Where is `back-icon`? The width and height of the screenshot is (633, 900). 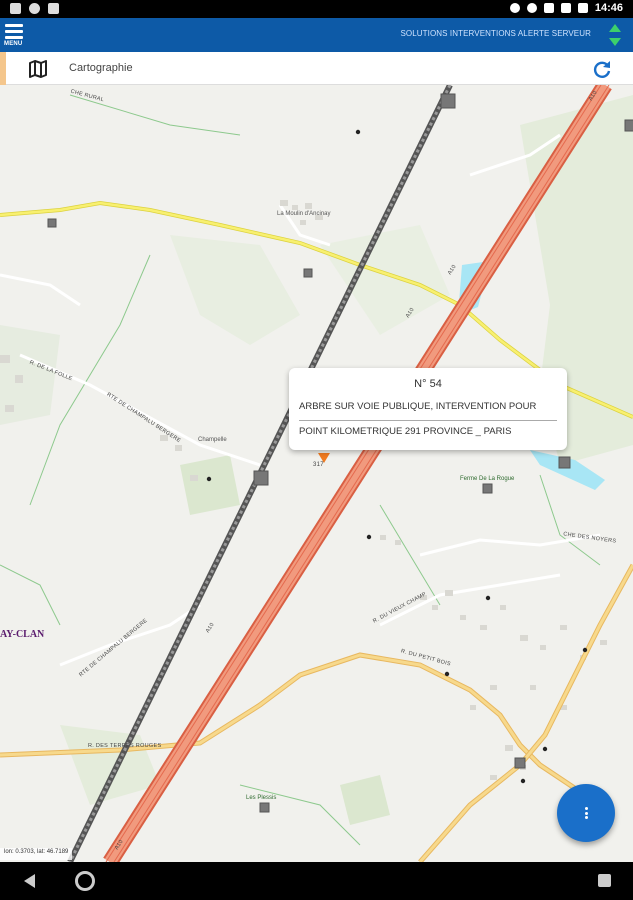 back-icon is located at coordinates (29, 881).